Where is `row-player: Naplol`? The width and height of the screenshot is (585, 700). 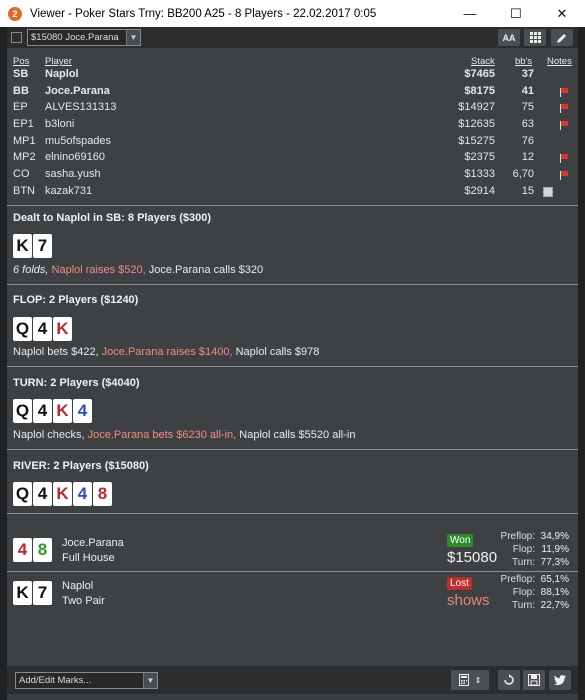 row-player: Naplol is located at coordinates (62, 74).